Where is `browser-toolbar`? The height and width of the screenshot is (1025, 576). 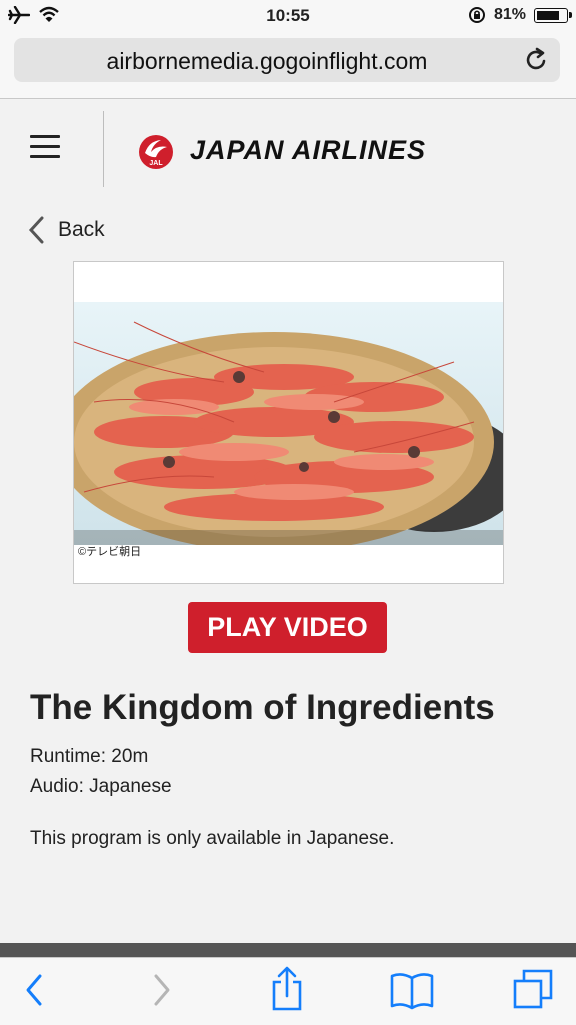 browser-toolbar is located at coordinates (288, 991).